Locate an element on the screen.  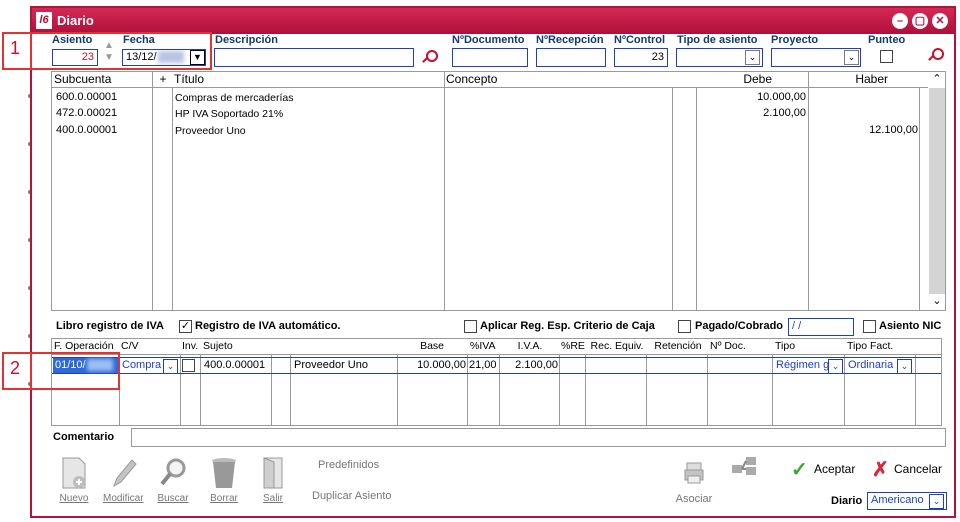
asiento-nic-checkbox is located at coordinates (869, 326).